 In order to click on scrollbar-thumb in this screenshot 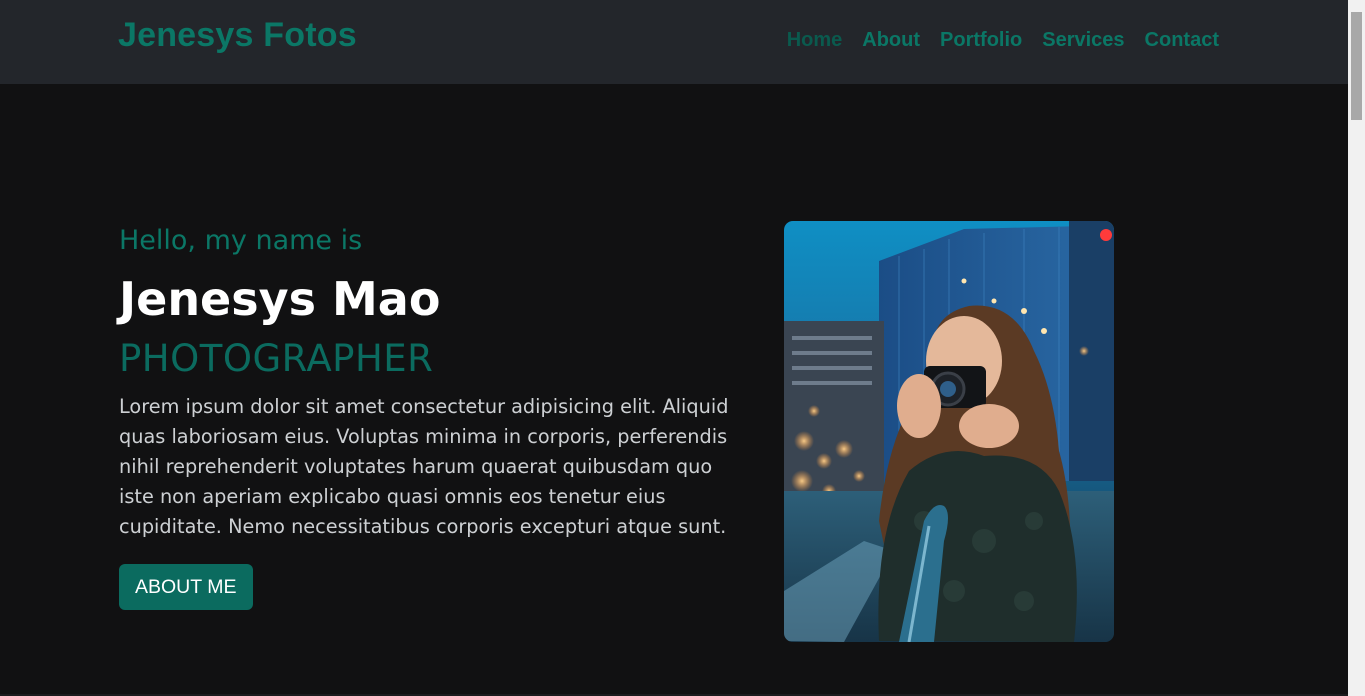, I will do `click(1356, 66)`.